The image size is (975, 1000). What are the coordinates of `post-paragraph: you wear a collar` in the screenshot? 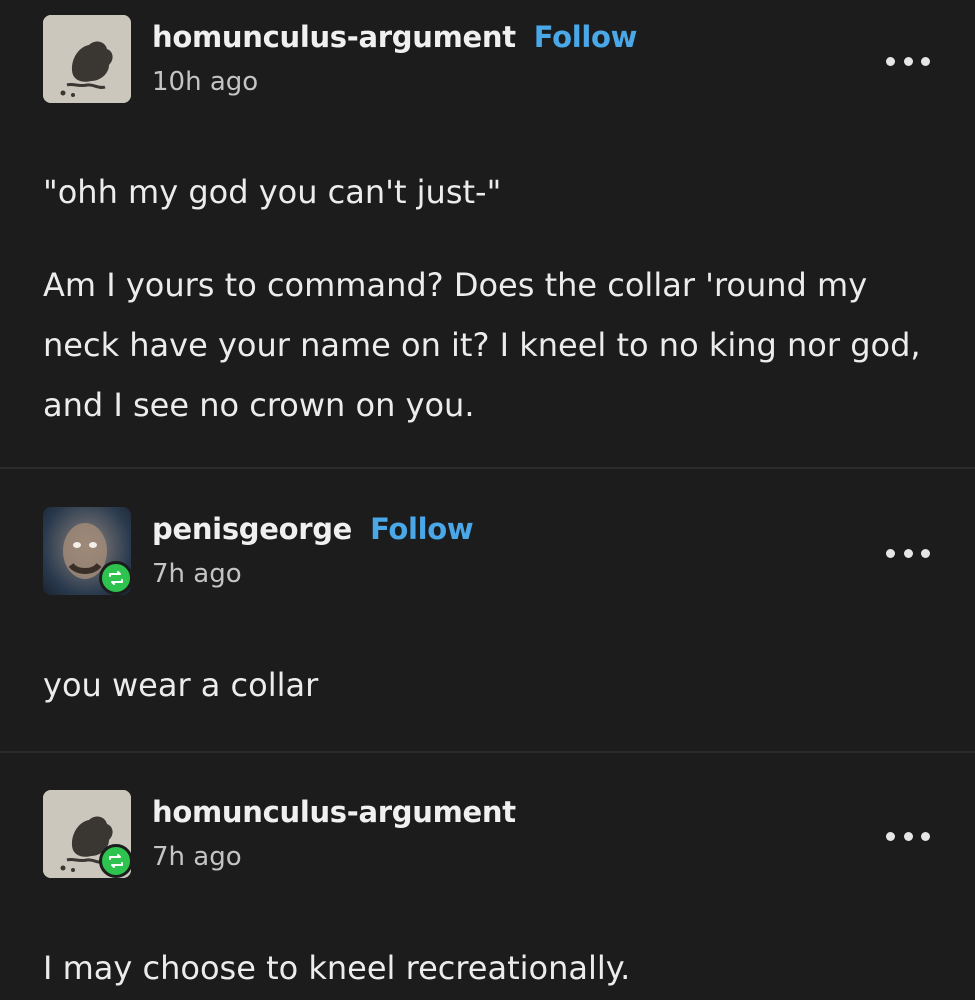 It's located at (181, 685).